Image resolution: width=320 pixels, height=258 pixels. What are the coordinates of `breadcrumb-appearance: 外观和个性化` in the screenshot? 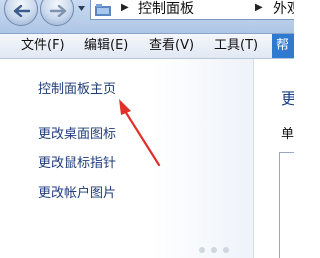 It's located at (283, 9).